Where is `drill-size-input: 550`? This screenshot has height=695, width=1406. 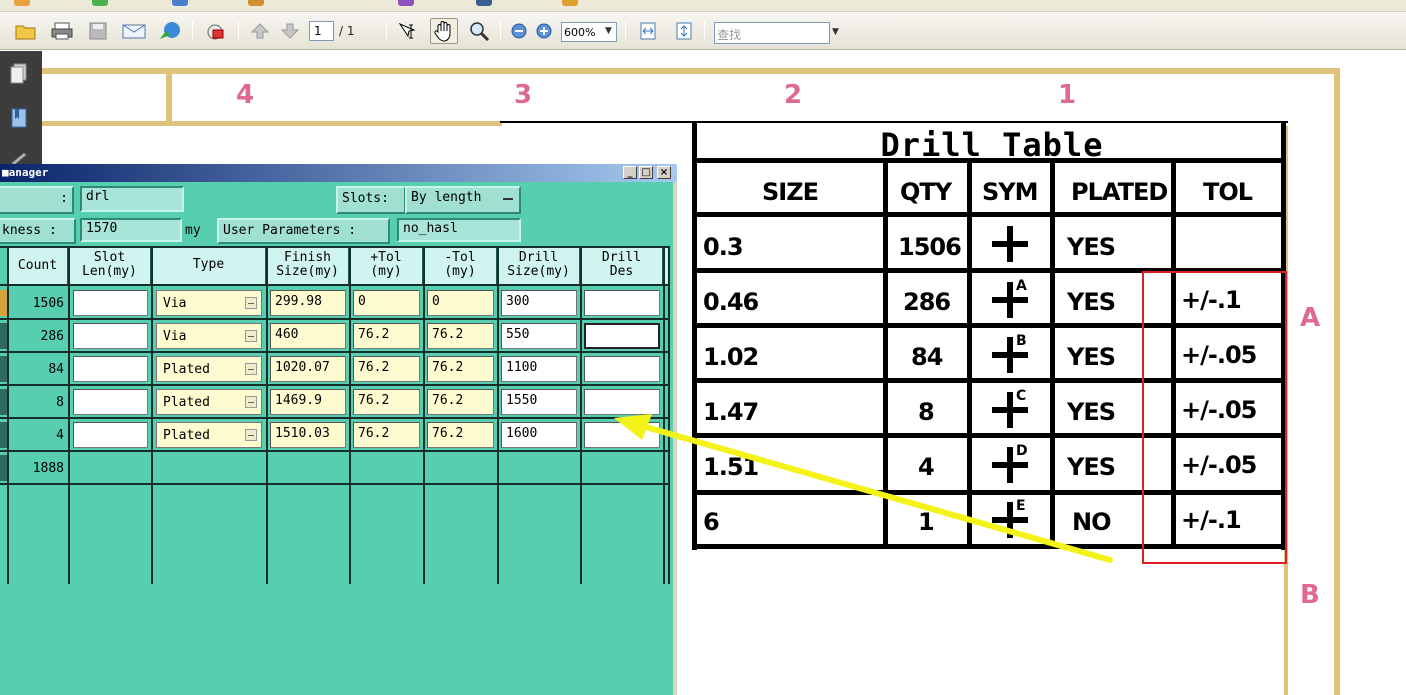 drill-size-input: 550 is located at coordinates (539, 336).